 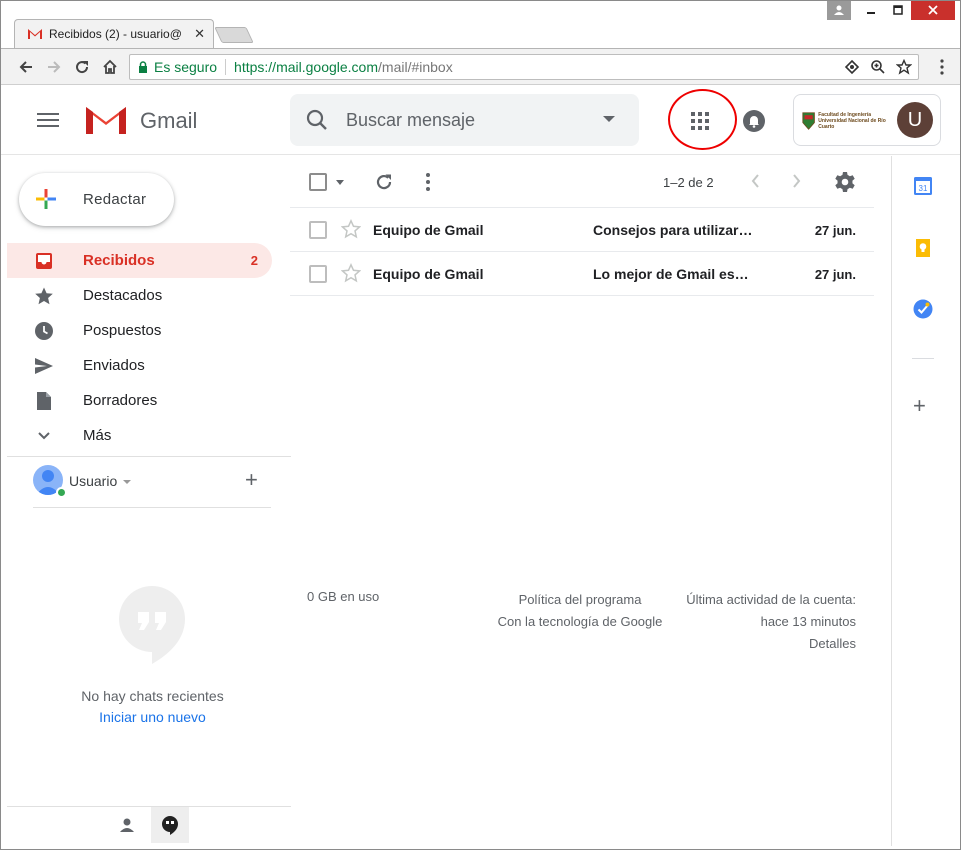 What do you see at coordinates (139, 260) in the screenshot?
I see `sidebar-item-inbox: Recibidos 2` at bounding box center [139, 260].